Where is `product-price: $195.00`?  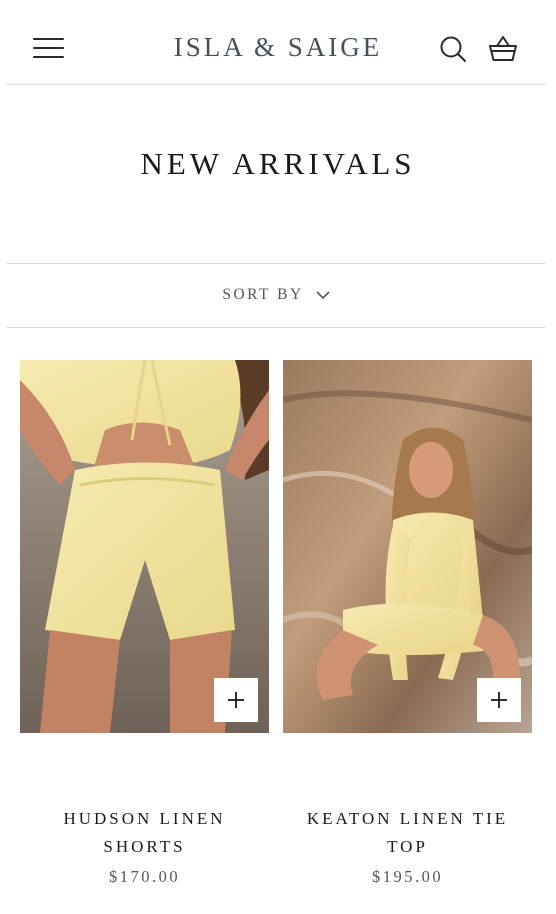
product-price: $195.00 is located at coordinates (407, 876).